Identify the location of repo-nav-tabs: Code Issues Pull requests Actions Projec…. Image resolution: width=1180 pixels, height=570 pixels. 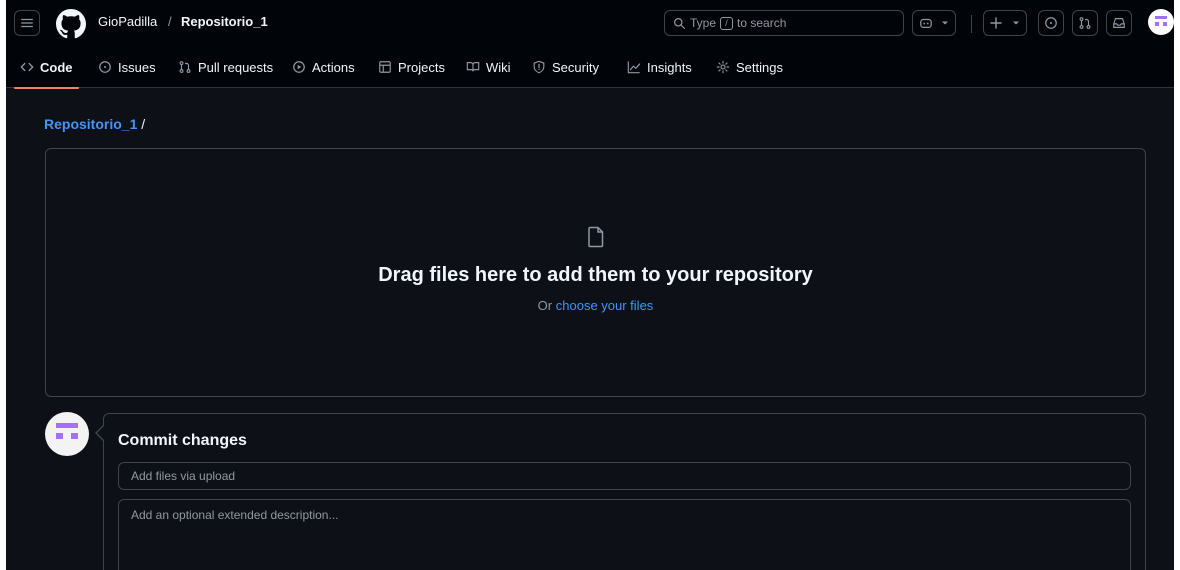
(590, 67).